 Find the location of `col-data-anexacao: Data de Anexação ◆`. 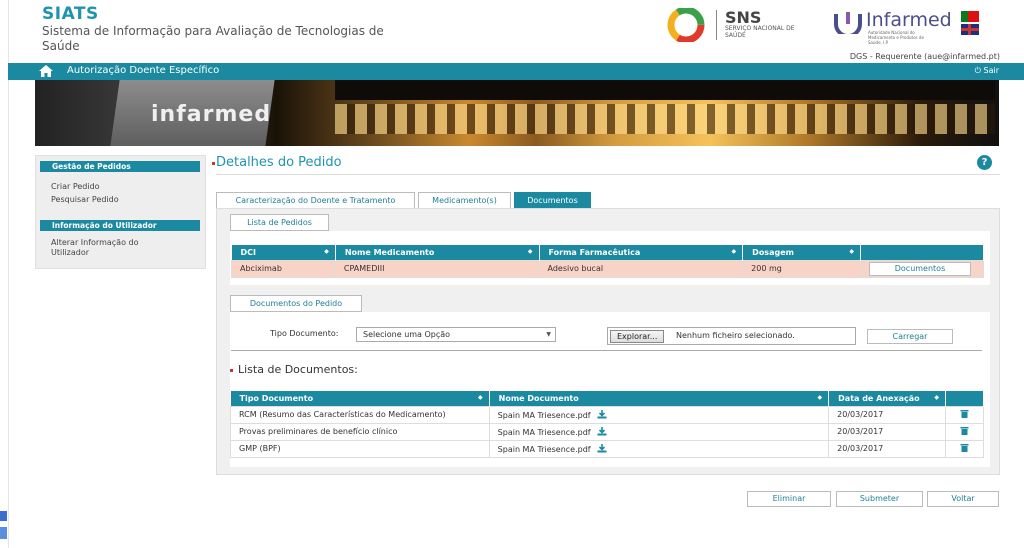

col-data-anexacao: Data de Anexação ◆ is located at coordinates (887, 398).